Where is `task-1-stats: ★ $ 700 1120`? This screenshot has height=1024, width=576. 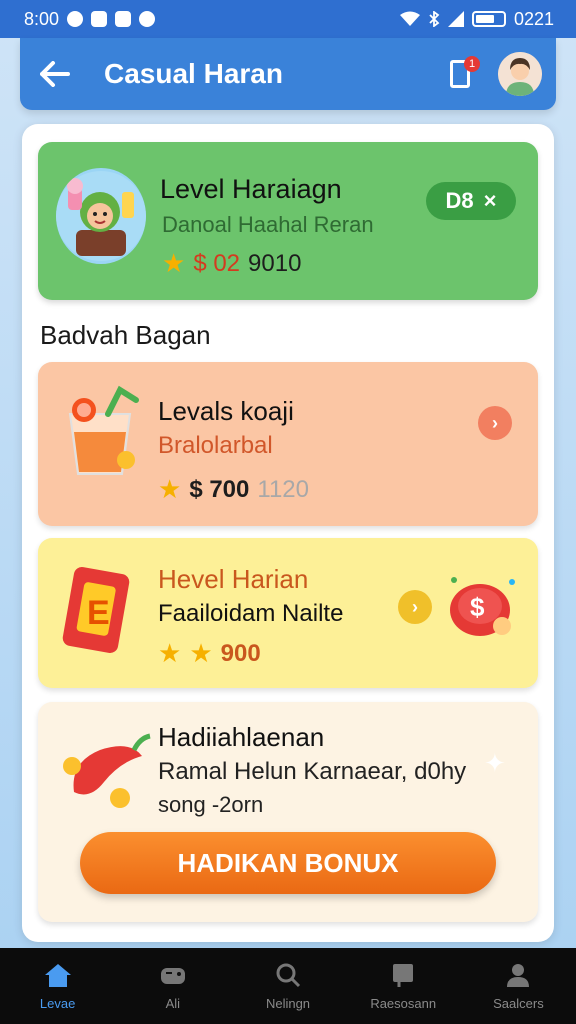 task-1-stats: ★ $ 700 1120 is located at coordinates (233, 489).